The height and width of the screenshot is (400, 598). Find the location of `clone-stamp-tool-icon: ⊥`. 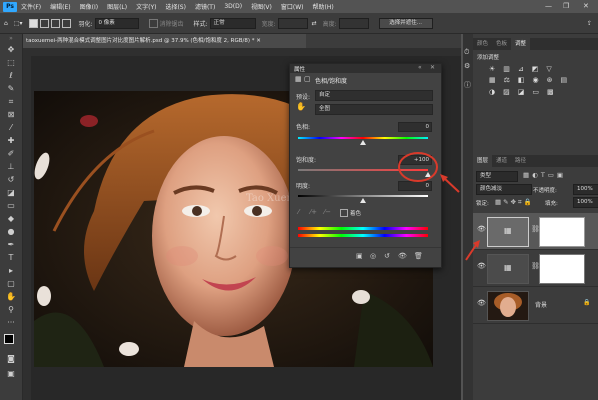

clone-stamp-tool-icon: ⊥ is located at coordinates (11, 166).